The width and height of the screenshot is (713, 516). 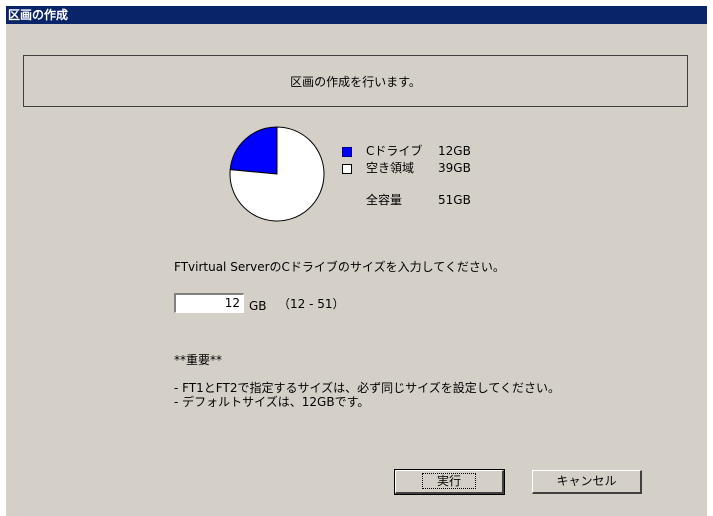 I want to click on disk-usage-pie-chart, so click(x=277, y=174).